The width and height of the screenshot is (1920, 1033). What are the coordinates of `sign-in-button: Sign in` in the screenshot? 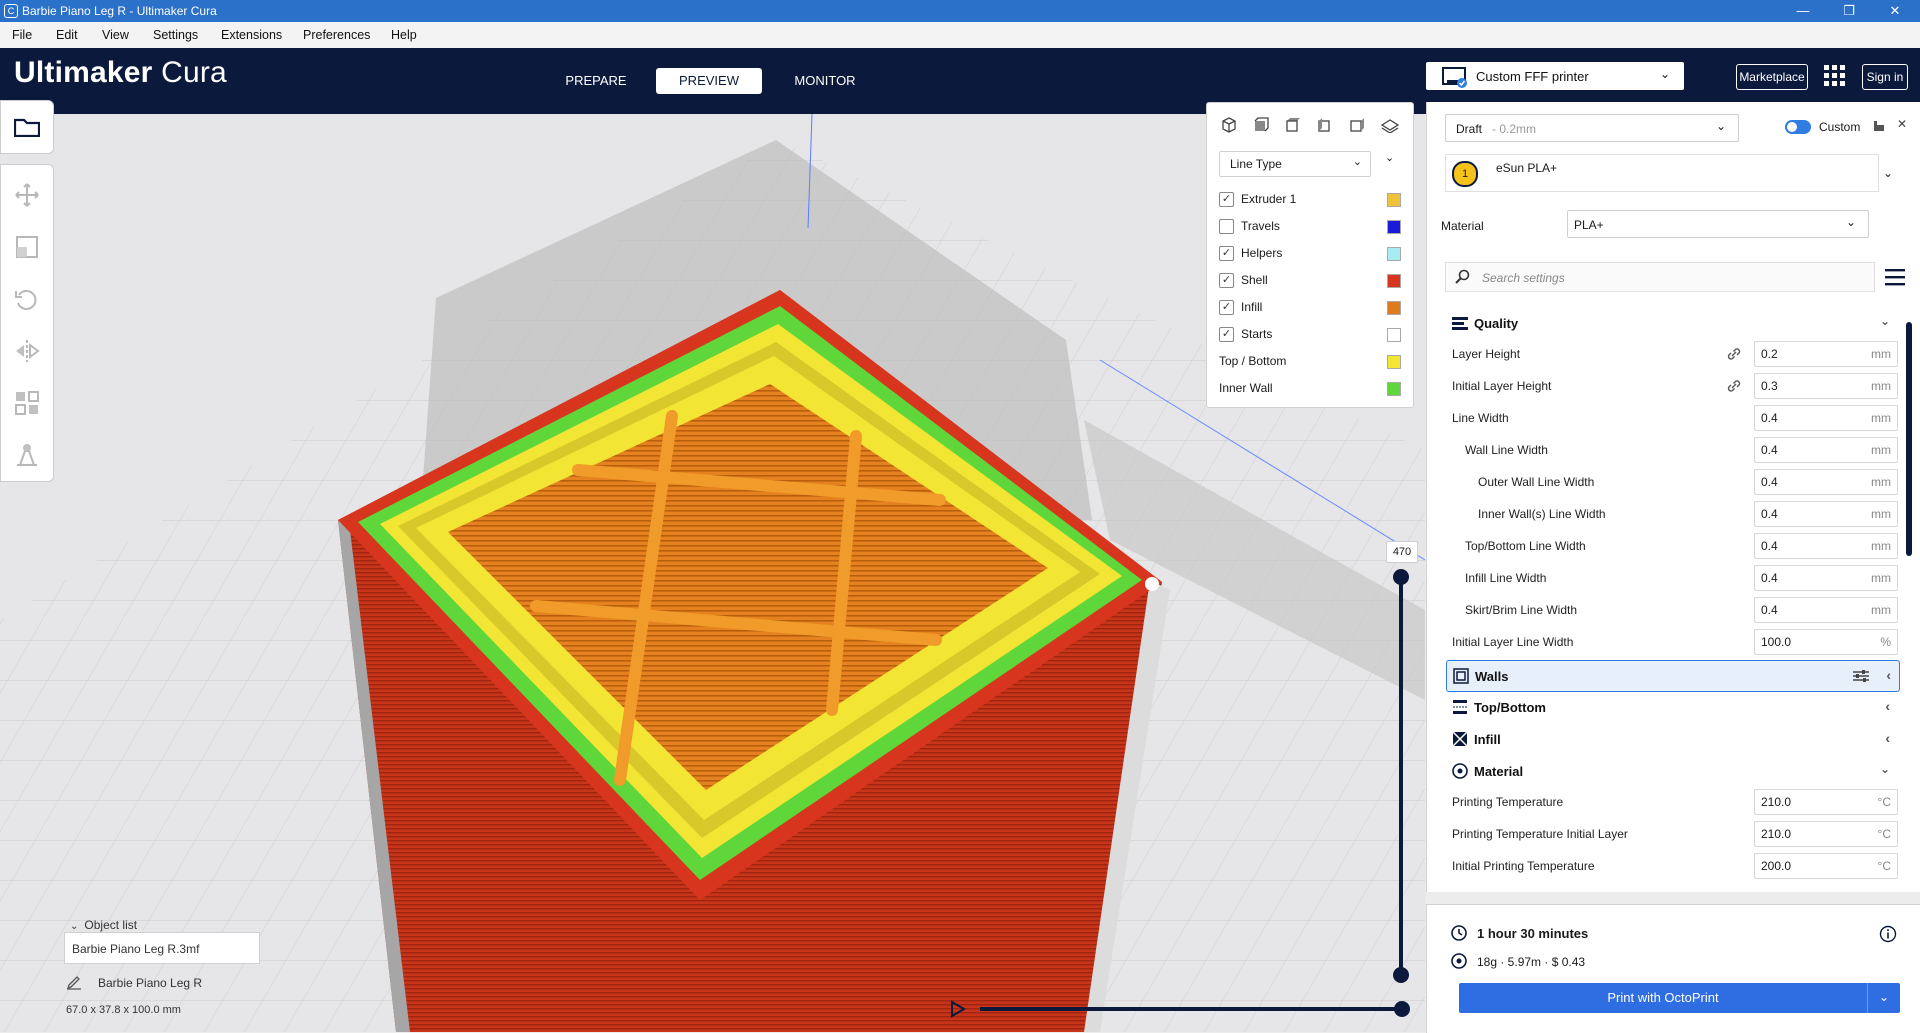 It's located at (1885, 77).